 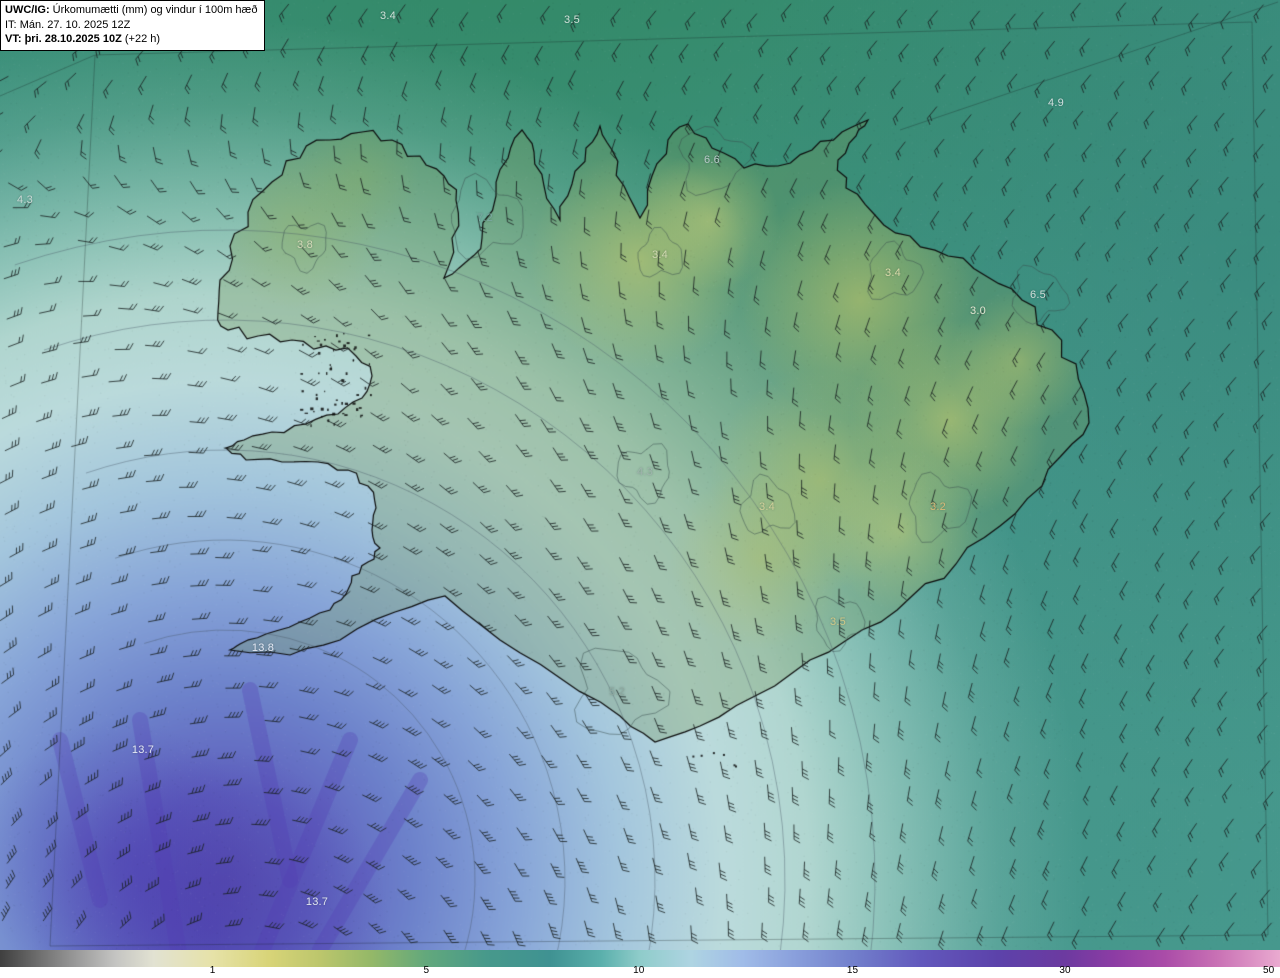 I want to click on colorbar-tick: 15, so click(x=852, y=970).